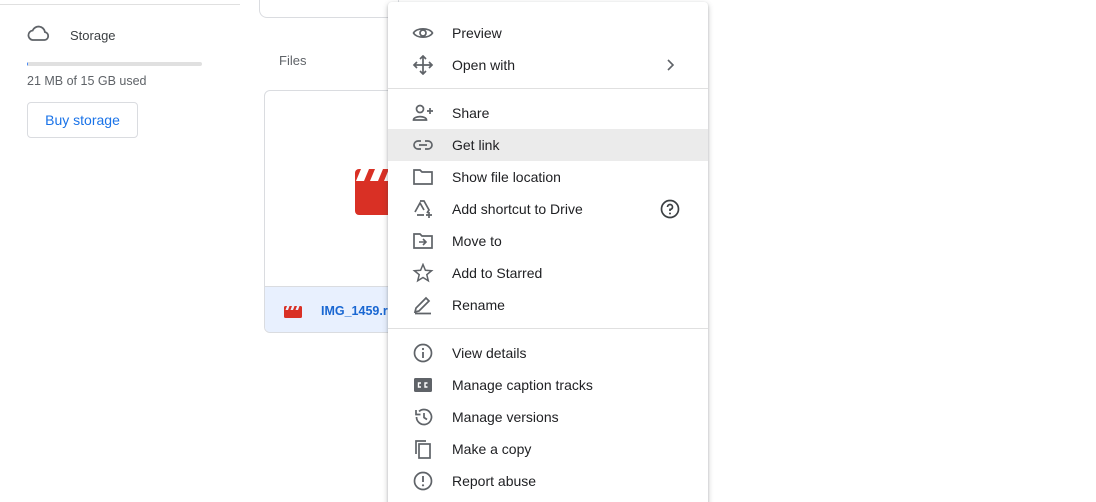 This screenshot has width=1096, height=502. I want to click on report-icon, so click(423, 481).